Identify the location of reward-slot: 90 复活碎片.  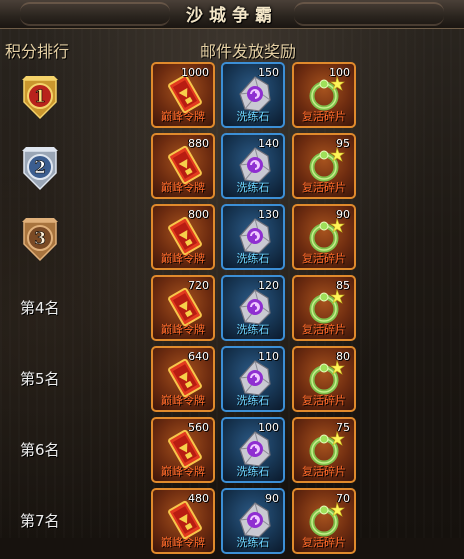
(324, 237).